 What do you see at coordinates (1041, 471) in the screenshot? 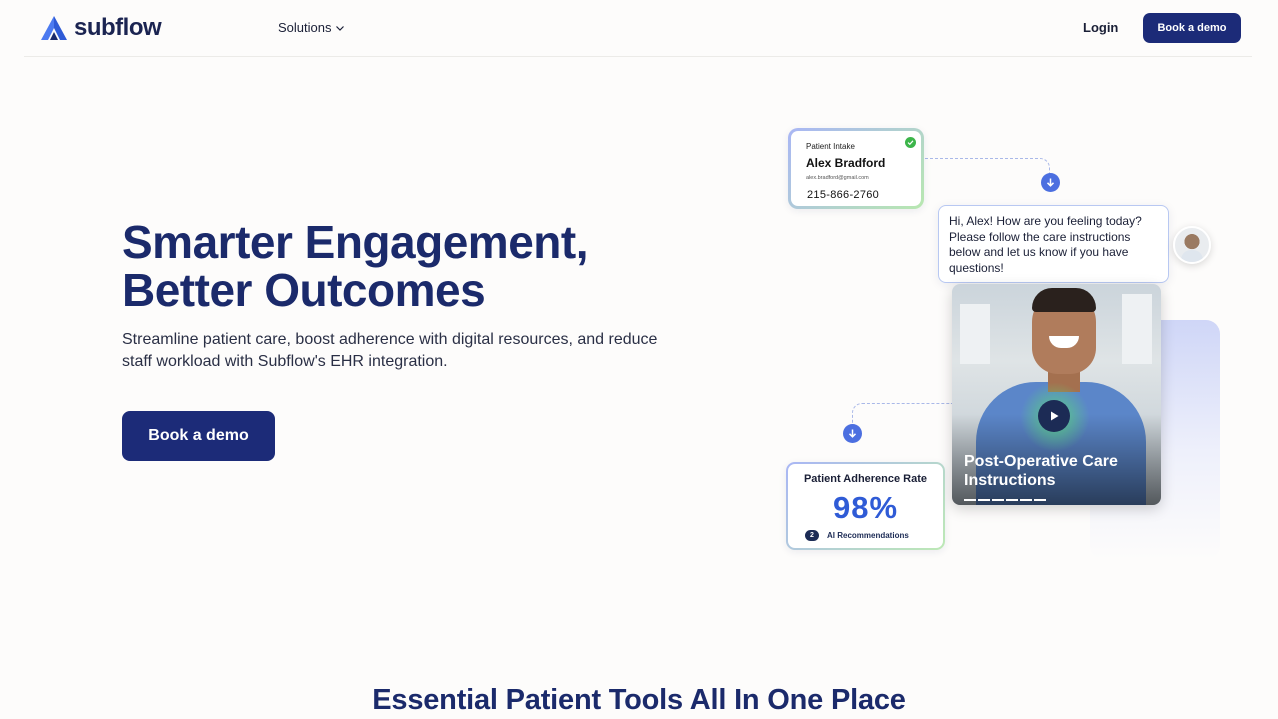
I see `video-title: Post-Operative Care Instructions` at bounding box center [1041, 471].